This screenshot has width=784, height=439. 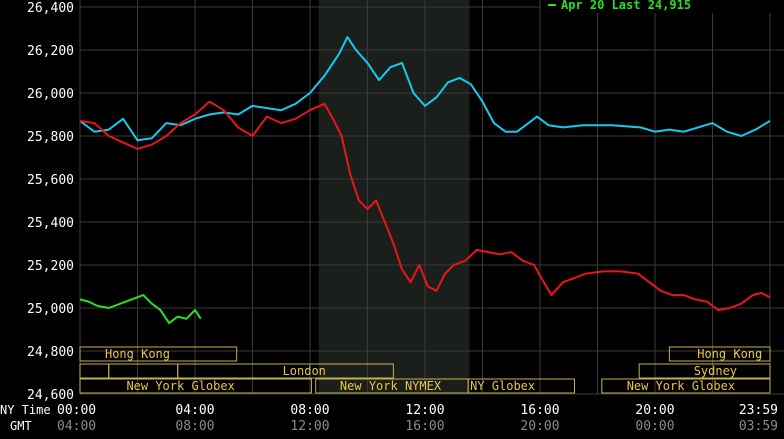 What do you see at coordinates (424, 426) in the screenshot?
I see `x-tick-label-gmt: 16:00` at bounding box center [424, 426].